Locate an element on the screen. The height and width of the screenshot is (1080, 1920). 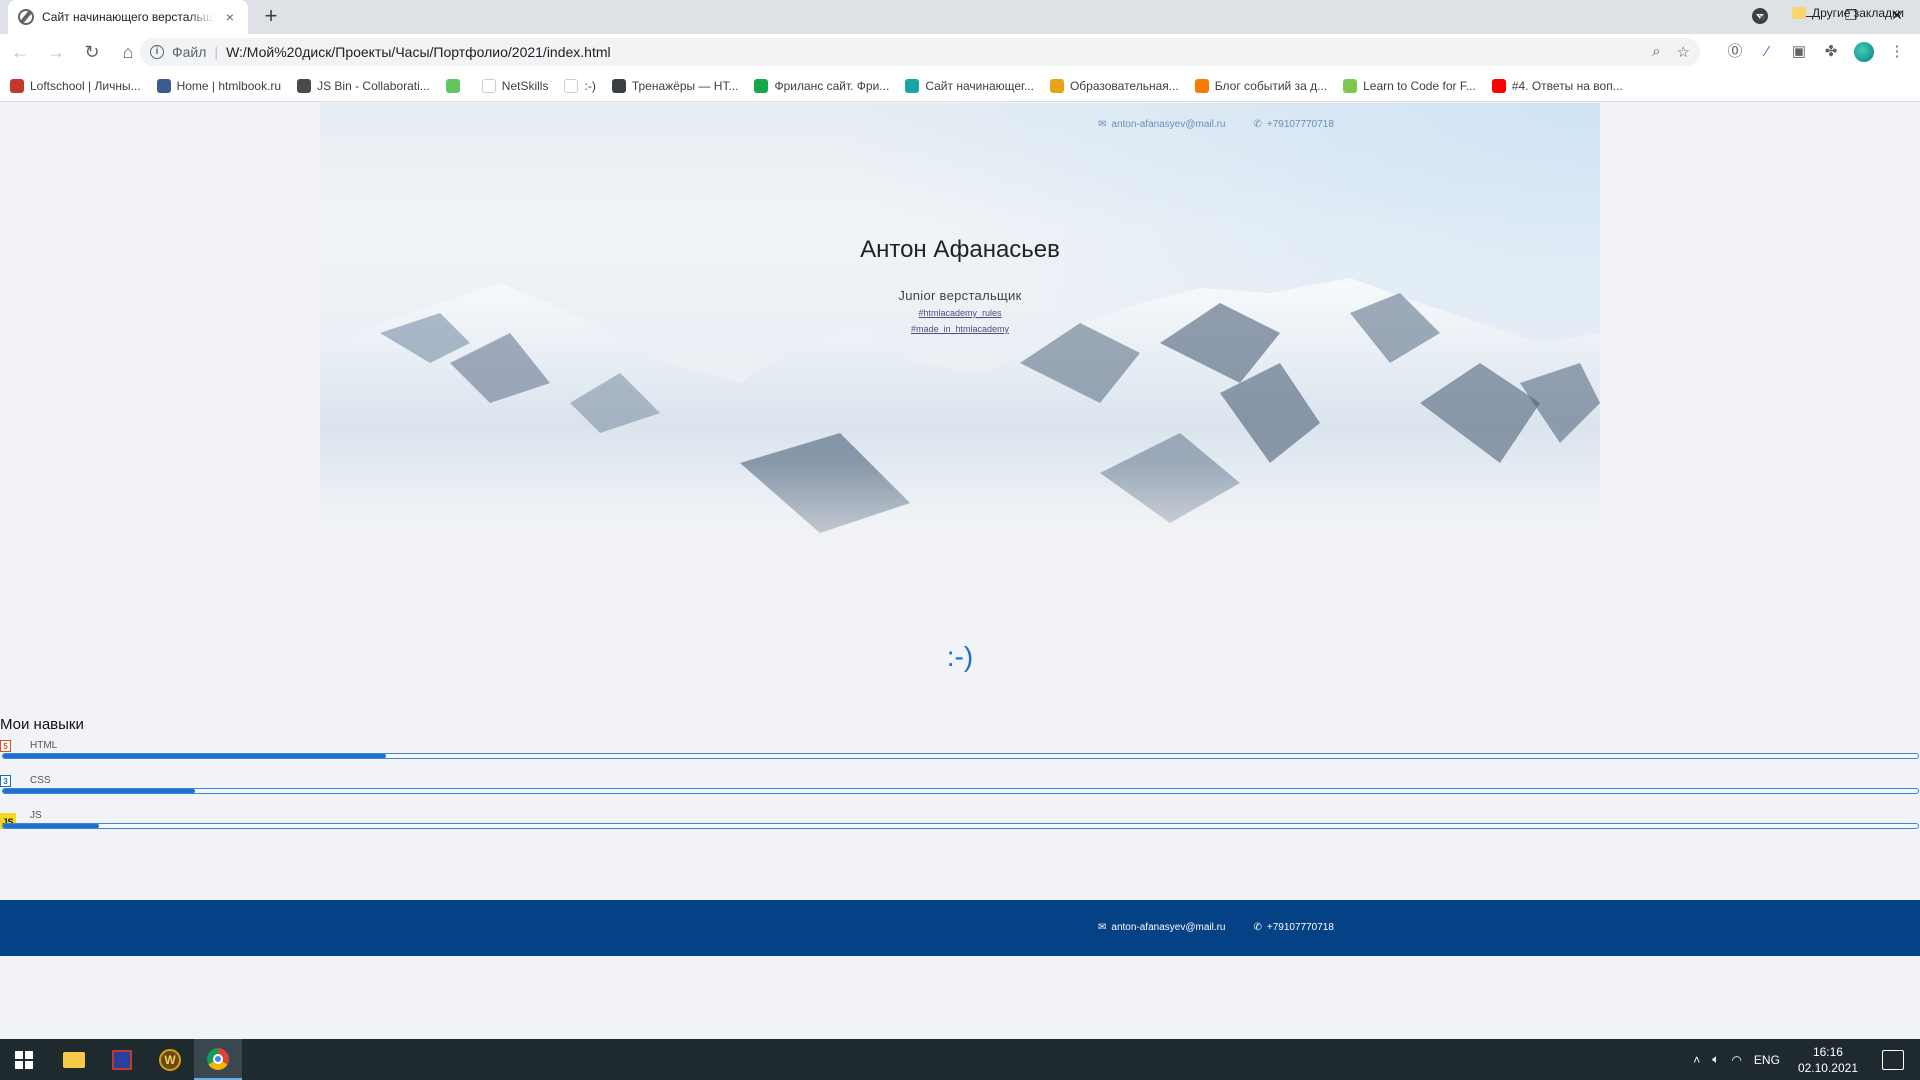
person-name-heading: Антон Афанасьев is located at coordinates (960, 249).